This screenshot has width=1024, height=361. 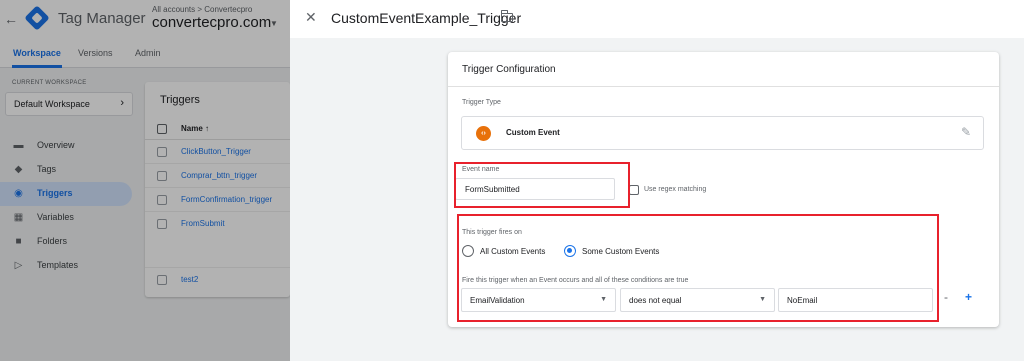 What do you see at coordinates (723, 86) in the screenshot?
I see `divider` at bounding box center [723, 86].